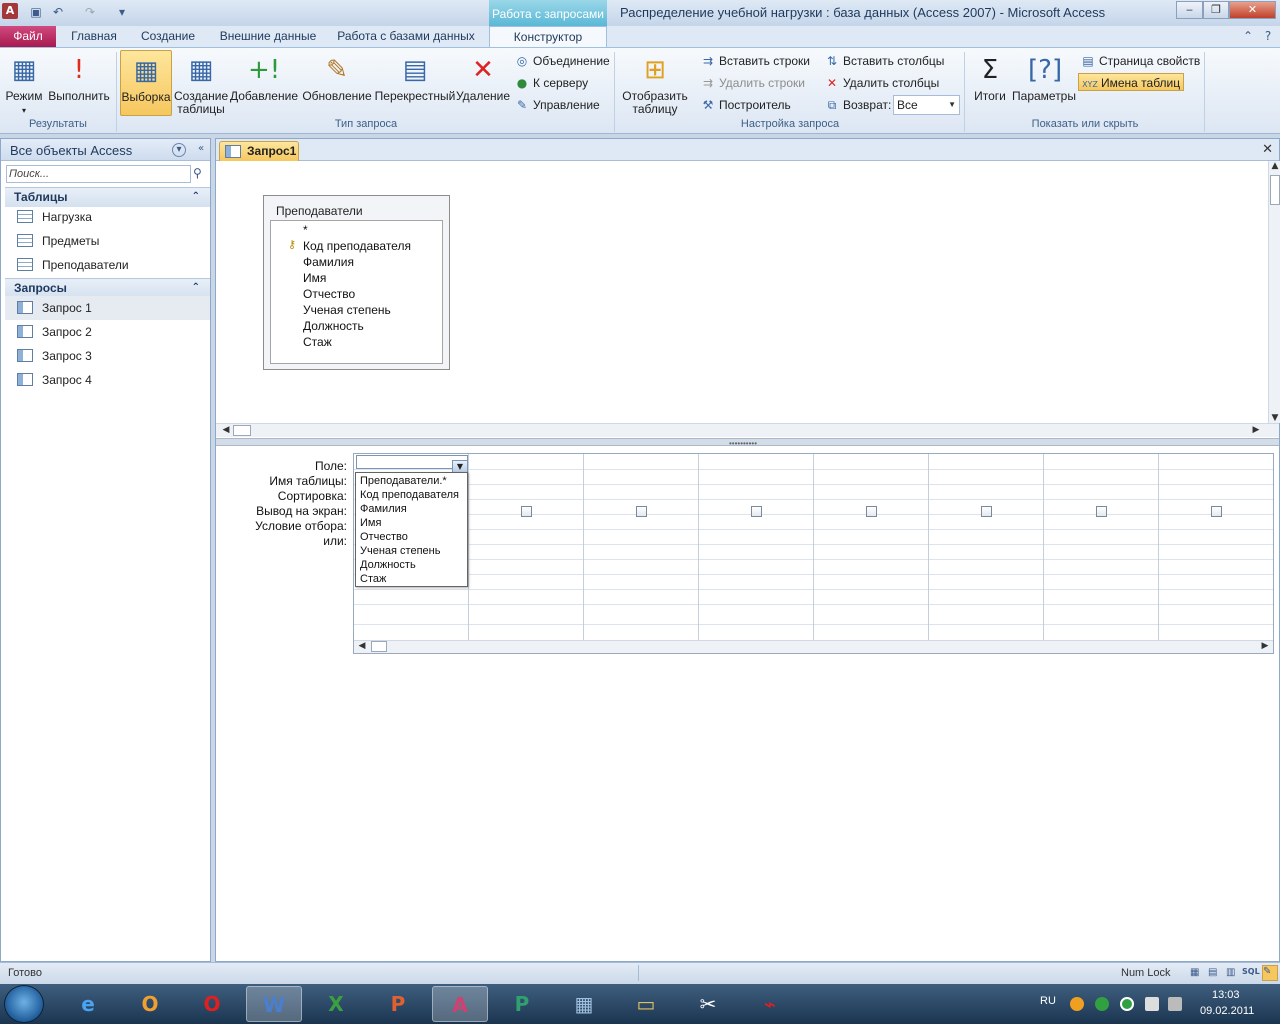  I want to click on close-window-button: ✕, so click(1252, 10).